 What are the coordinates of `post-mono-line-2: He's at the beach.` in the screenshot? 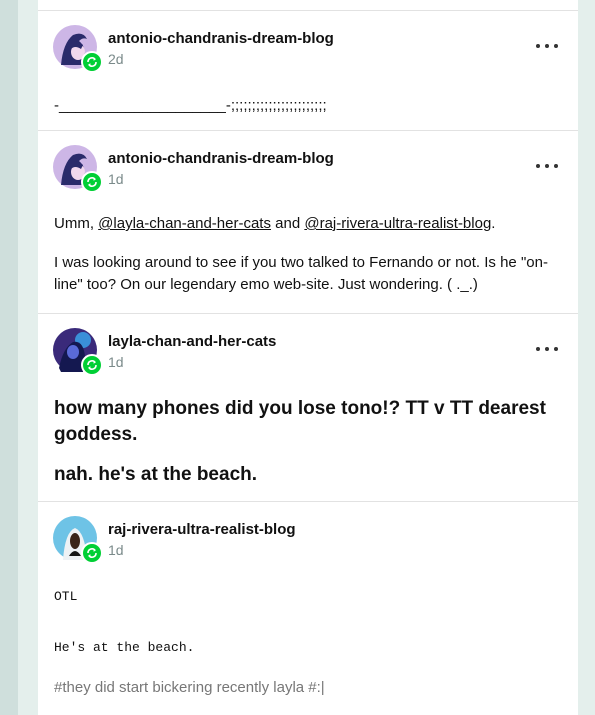 It's located at (124, 647).